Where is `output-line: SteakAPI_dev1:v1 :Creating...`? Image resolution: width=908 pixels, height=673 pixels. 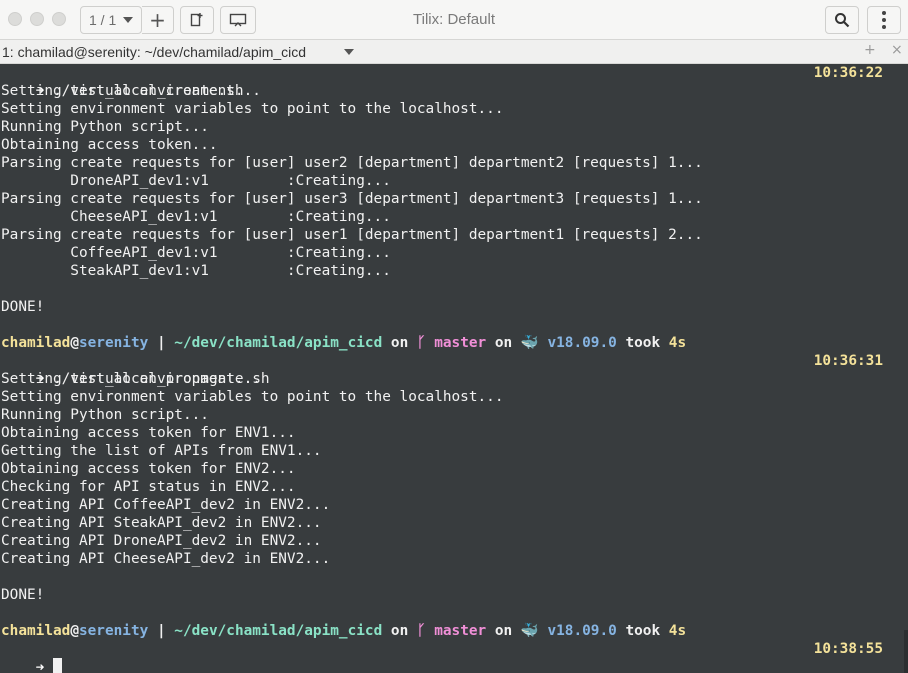
output-line: SteakAPI_dev1:v1 :Creating... is located at coordinates (196, 271).